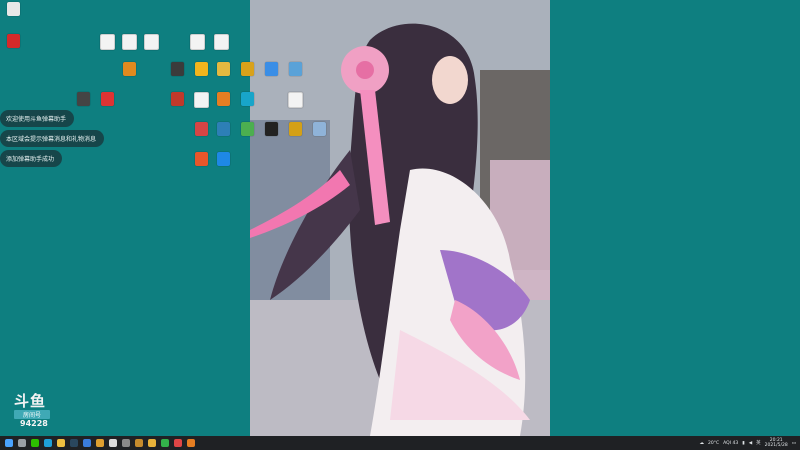 This screenshot has height=450, width=800. What do you see at coordinates (247, 129) in the screenshot?
I see `app-green-icon` at bounding box center [247, 129].